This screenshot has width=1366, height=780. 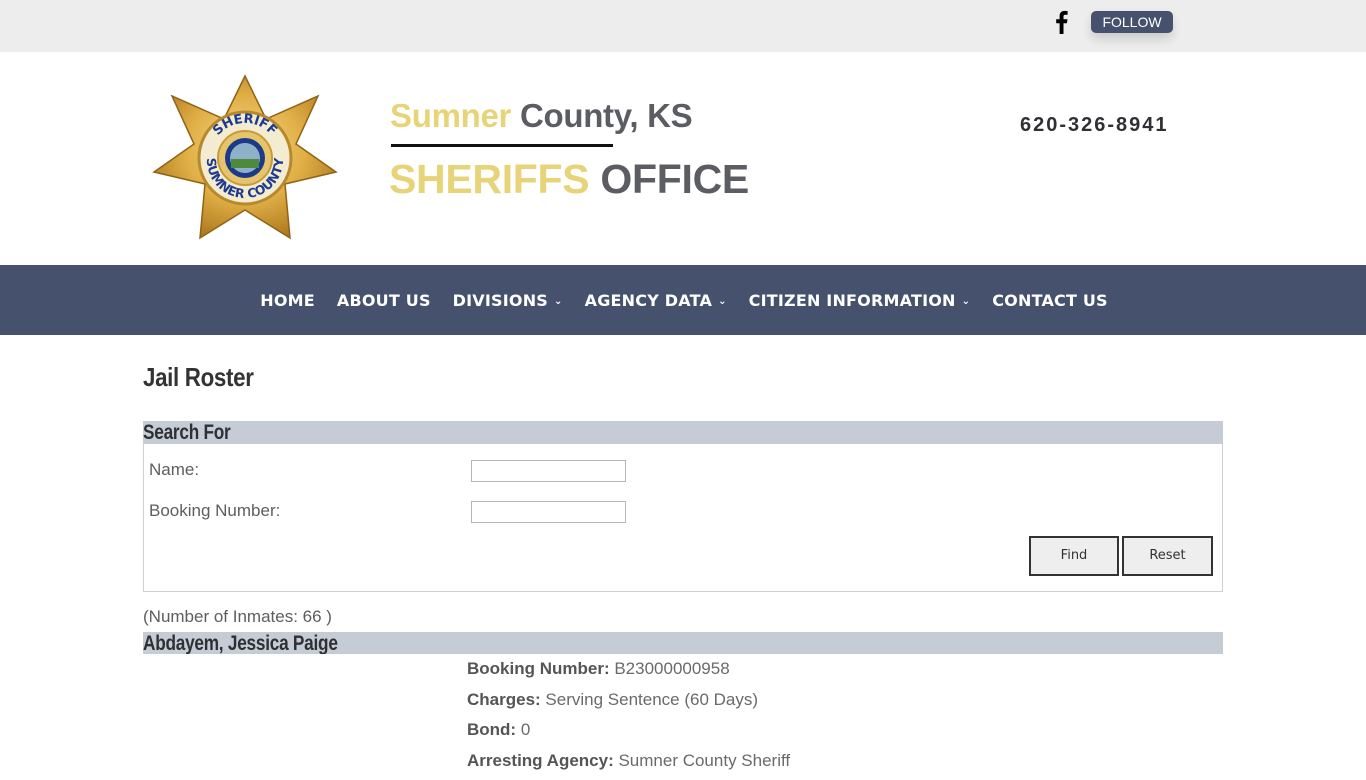 I want to click on nav-item-divisions: DIVISIONS ⌄, so click(x=508, y=300).